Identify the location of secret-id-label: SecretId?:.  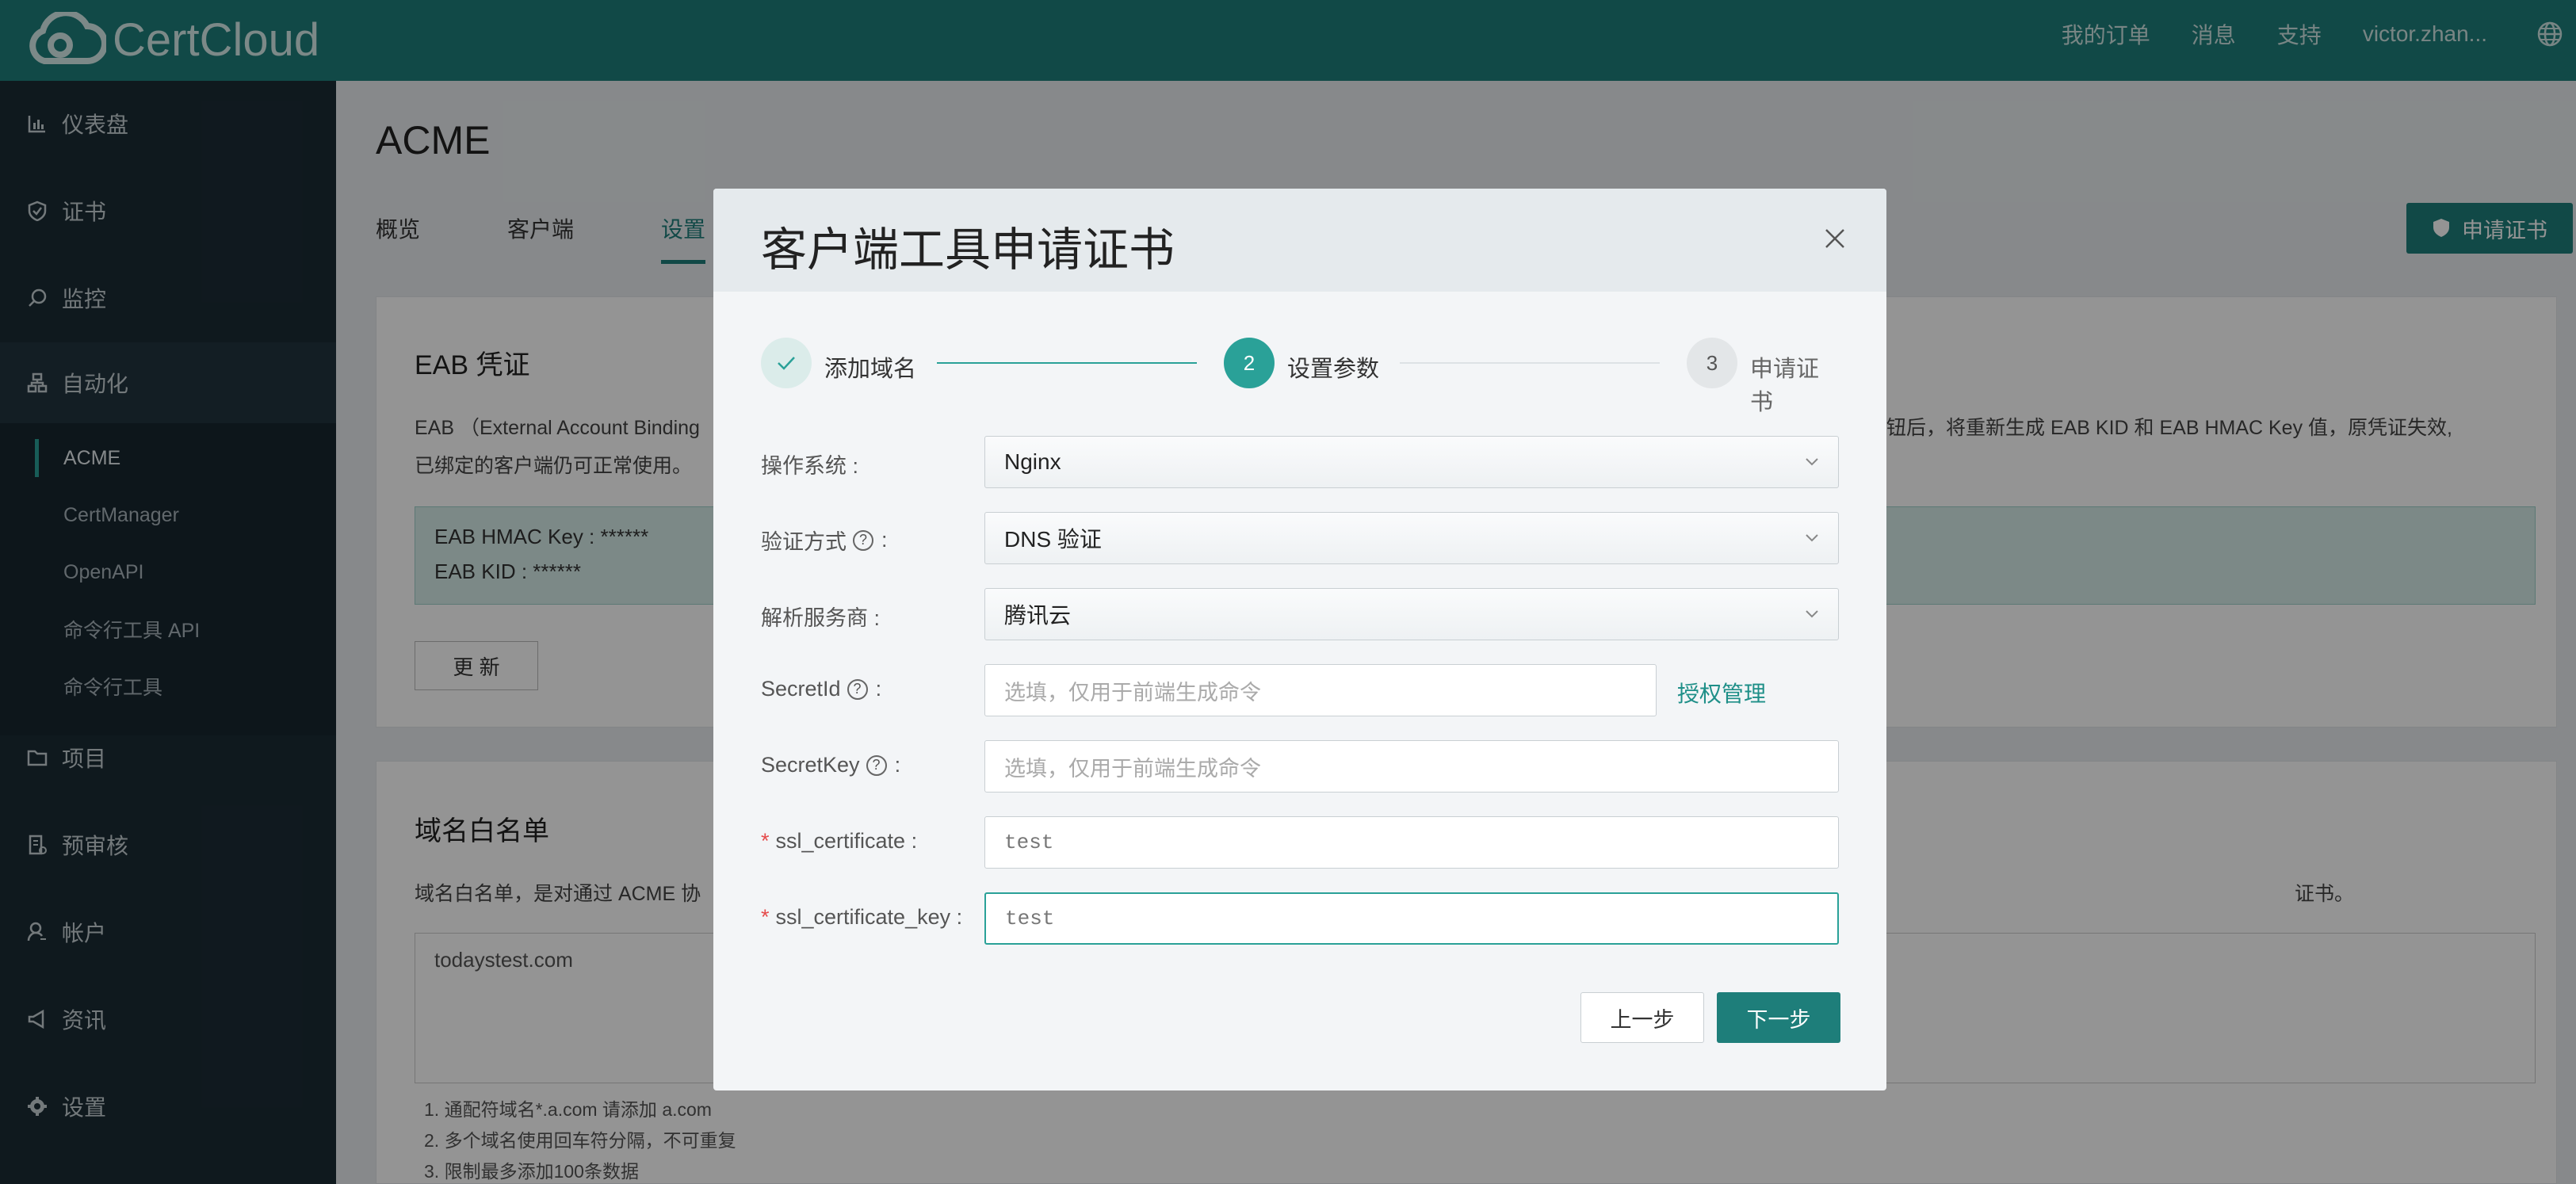
(821, 689).